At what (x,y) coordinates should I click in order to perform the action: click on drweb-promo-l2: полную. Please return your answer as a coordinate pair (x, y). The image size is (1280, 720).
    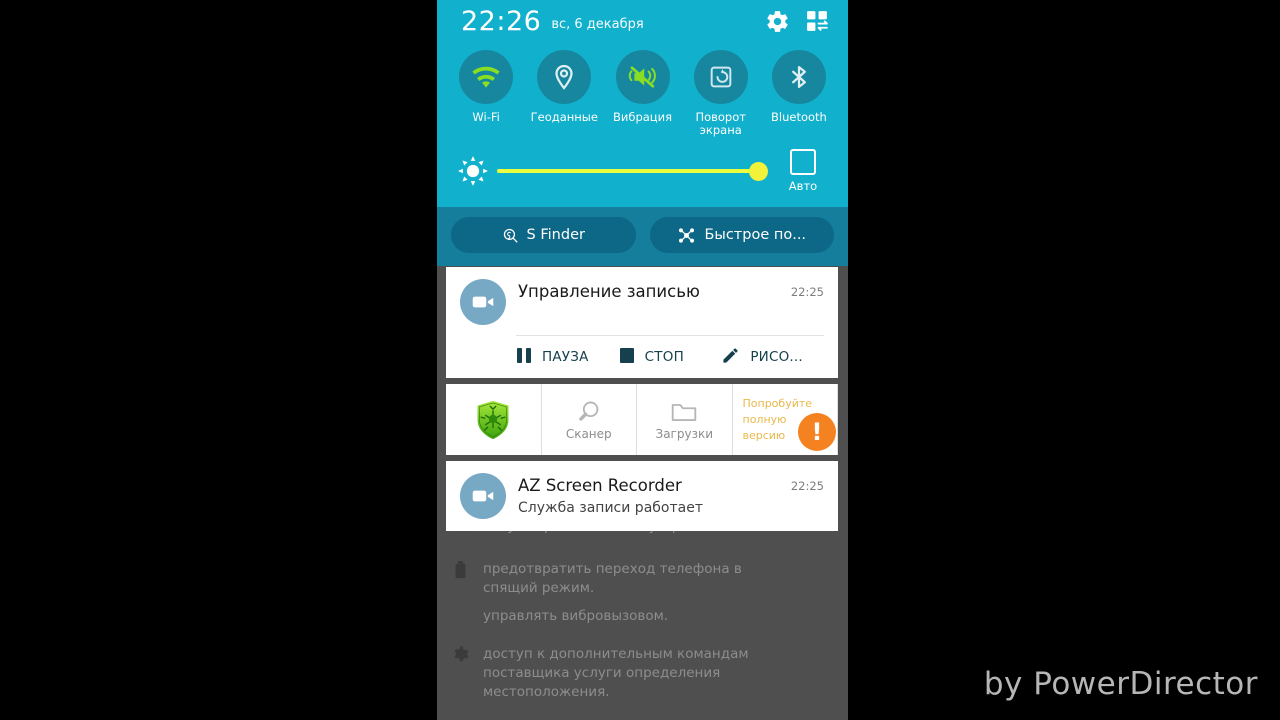
    Looking at the image, I should click on (764, 419).